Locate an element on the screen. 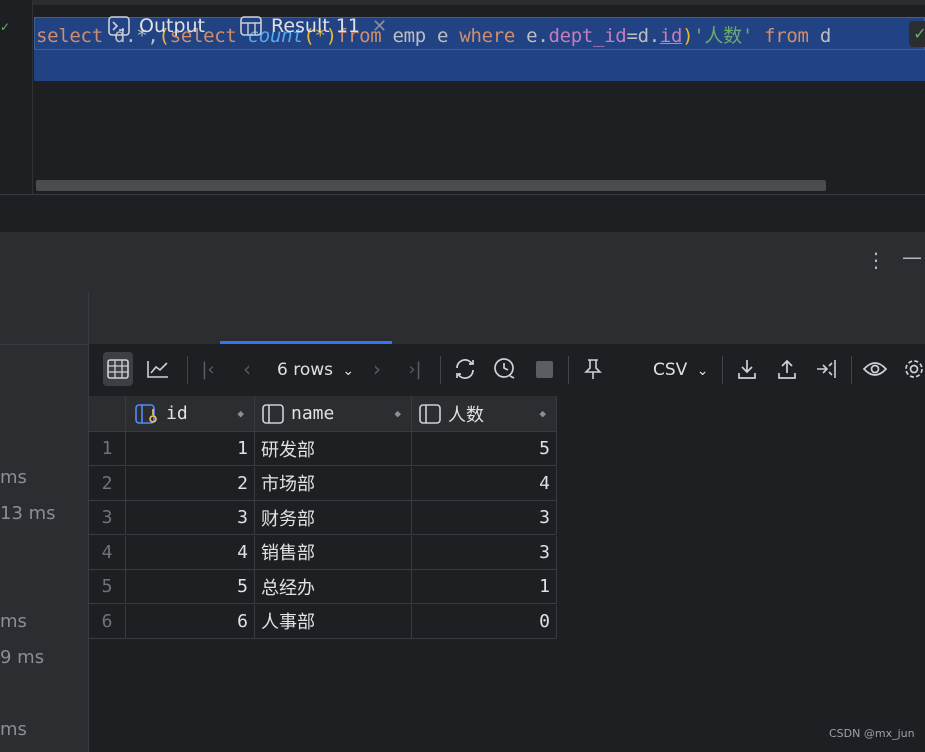 This screenshot has width=925, height=752. first-page-icon: |‹ is located at coordinates (208, 369).